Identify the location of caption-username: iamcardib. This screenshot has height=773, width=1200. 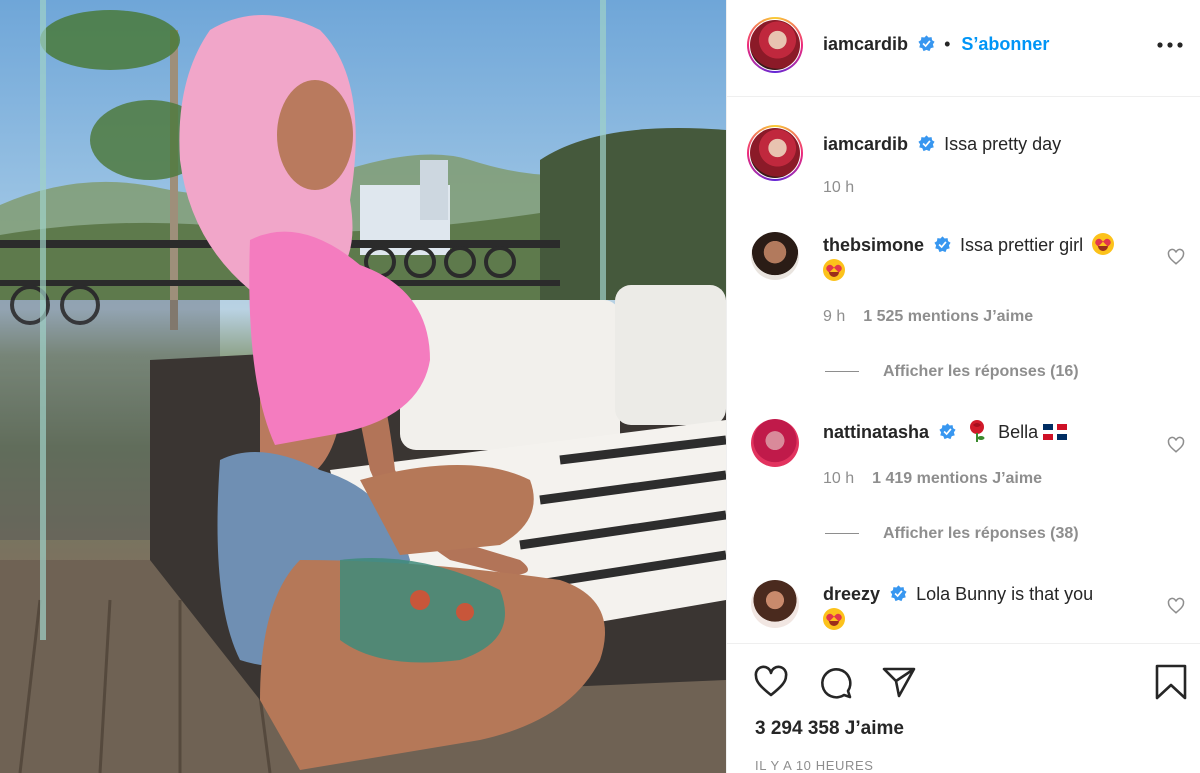
(865, 144).